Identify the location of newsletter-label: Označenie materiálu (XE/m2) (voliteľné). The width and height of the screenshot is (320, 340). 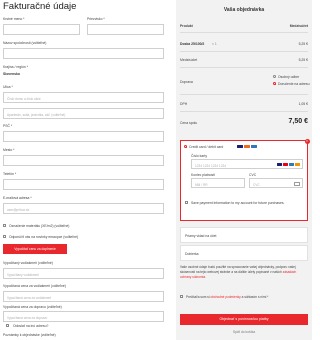
(39, 225).